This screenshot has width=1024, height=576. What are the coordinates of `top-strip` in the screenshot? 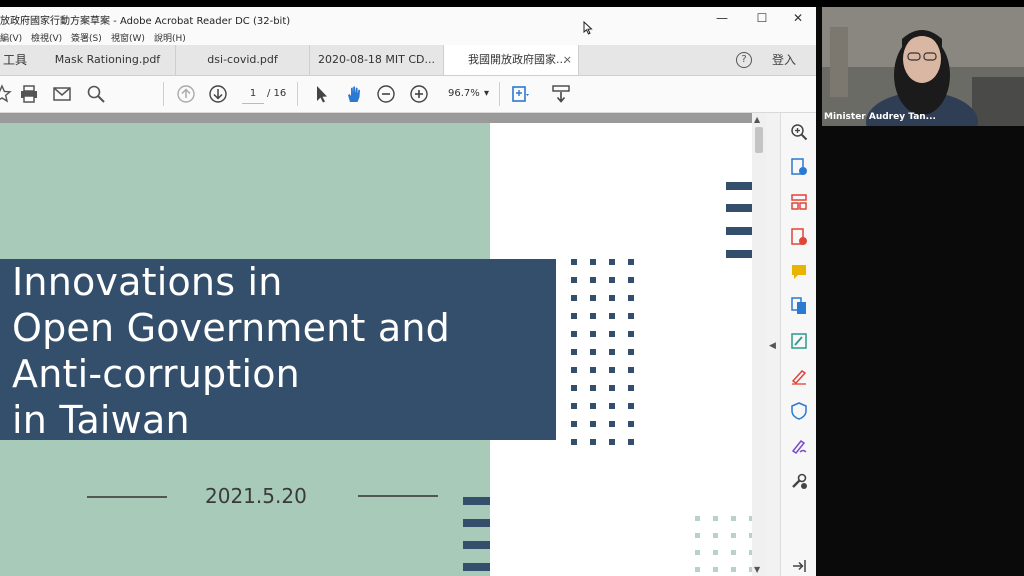 It's located at (512, 3).